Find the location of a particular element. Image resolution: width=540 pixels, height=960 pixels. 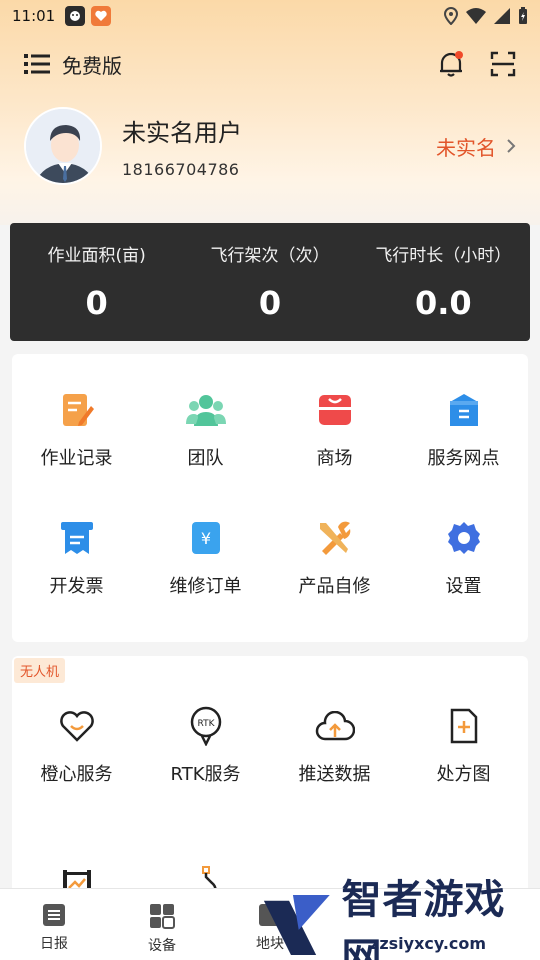

phone-number: 18166704786 is located at coordinates (181, 169).